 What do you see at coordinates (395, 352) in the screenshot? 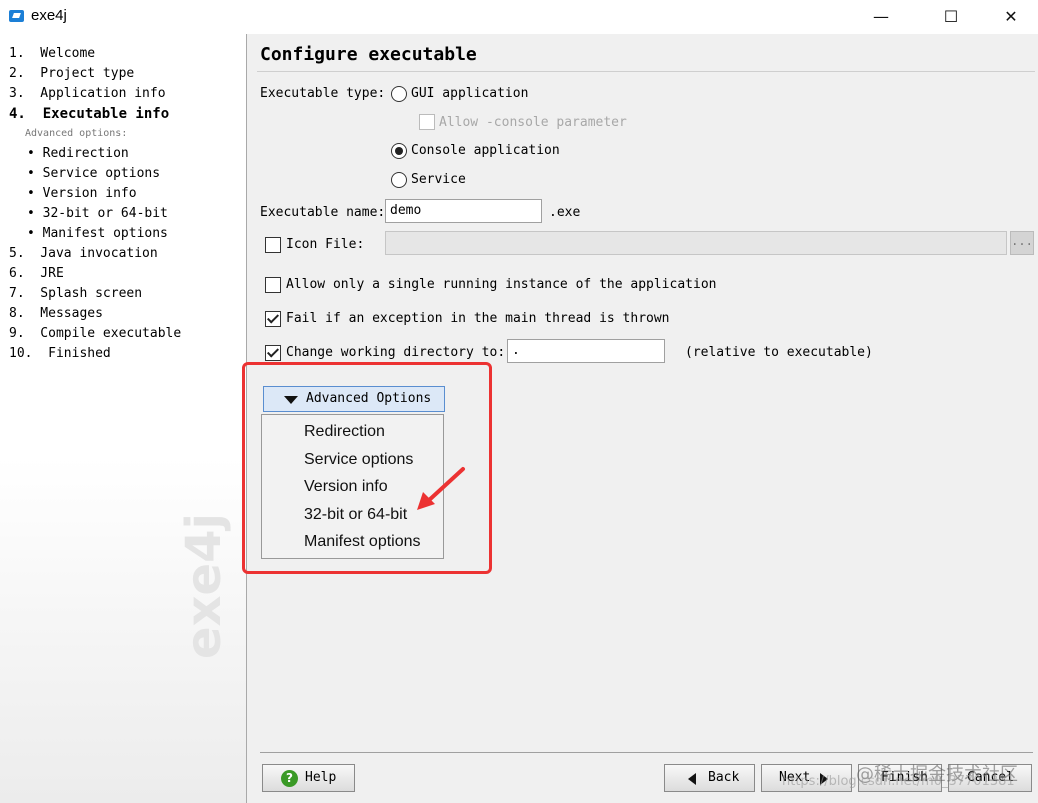
I see `change-dir-label: Change working directory to:` at bounding box center [395, 352].